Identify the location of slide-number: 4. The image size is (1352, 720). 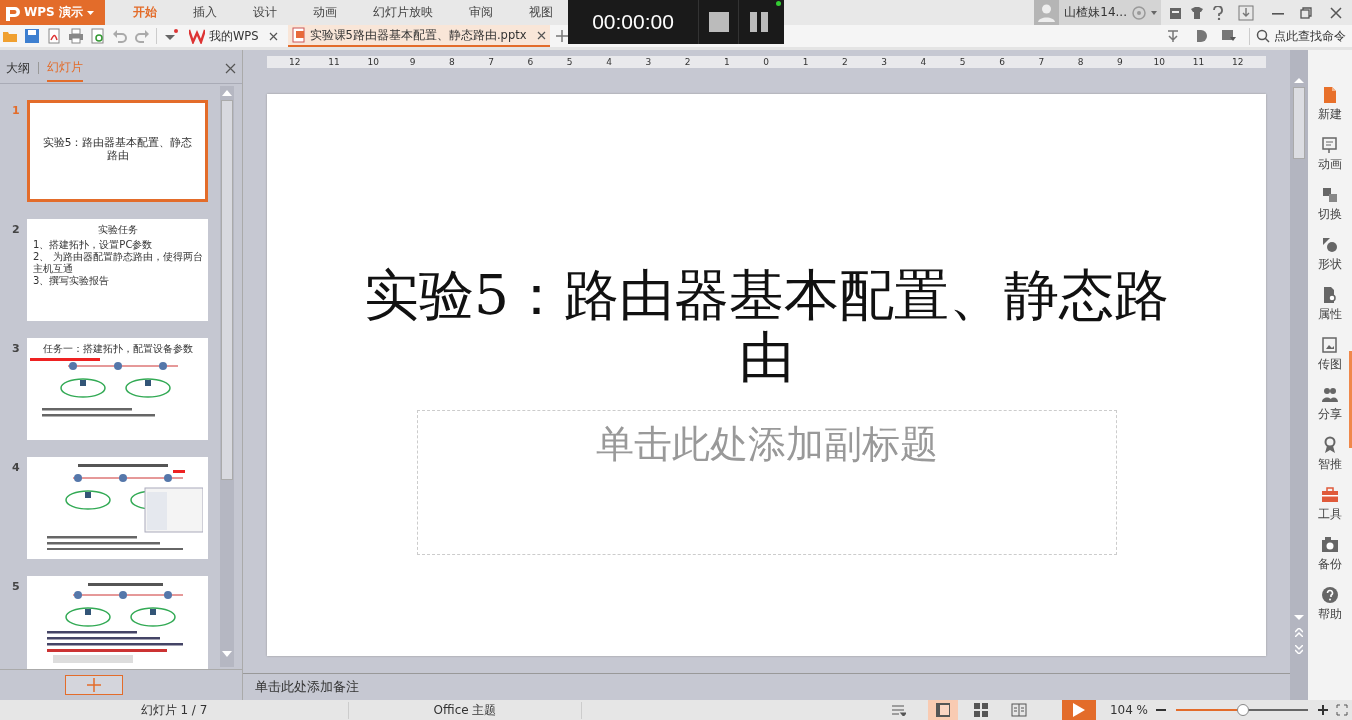
(16, 467).